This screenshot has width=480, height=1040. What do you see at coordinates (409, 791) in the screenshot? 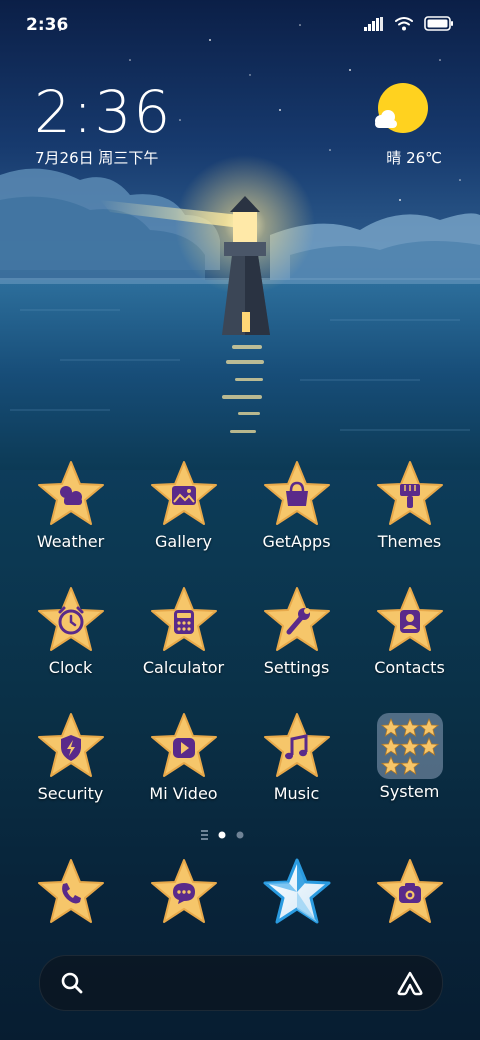
I see `app-label: System` at bounding box center [409, 791].